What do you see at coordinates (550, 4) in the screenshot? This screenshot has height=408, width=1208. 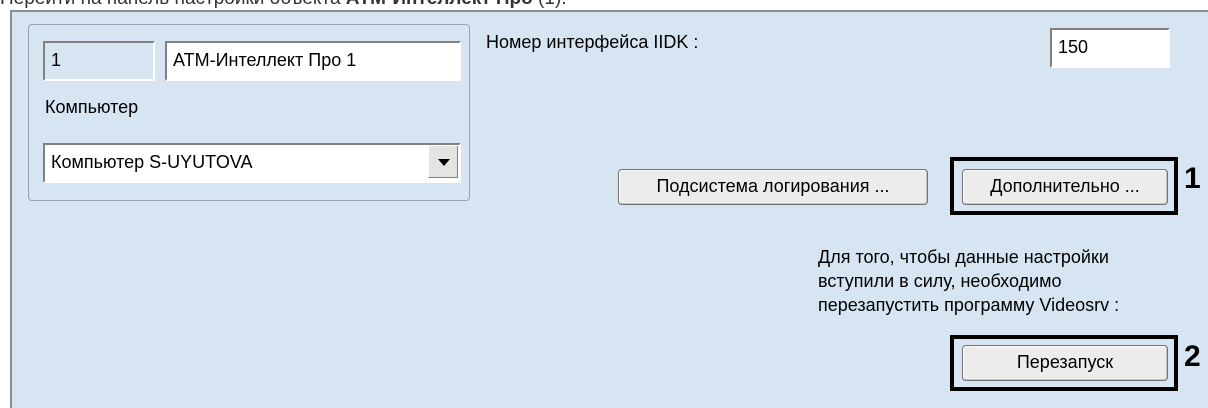 I see `instruction-suffix: (1).` at bounding box center [550, 4].